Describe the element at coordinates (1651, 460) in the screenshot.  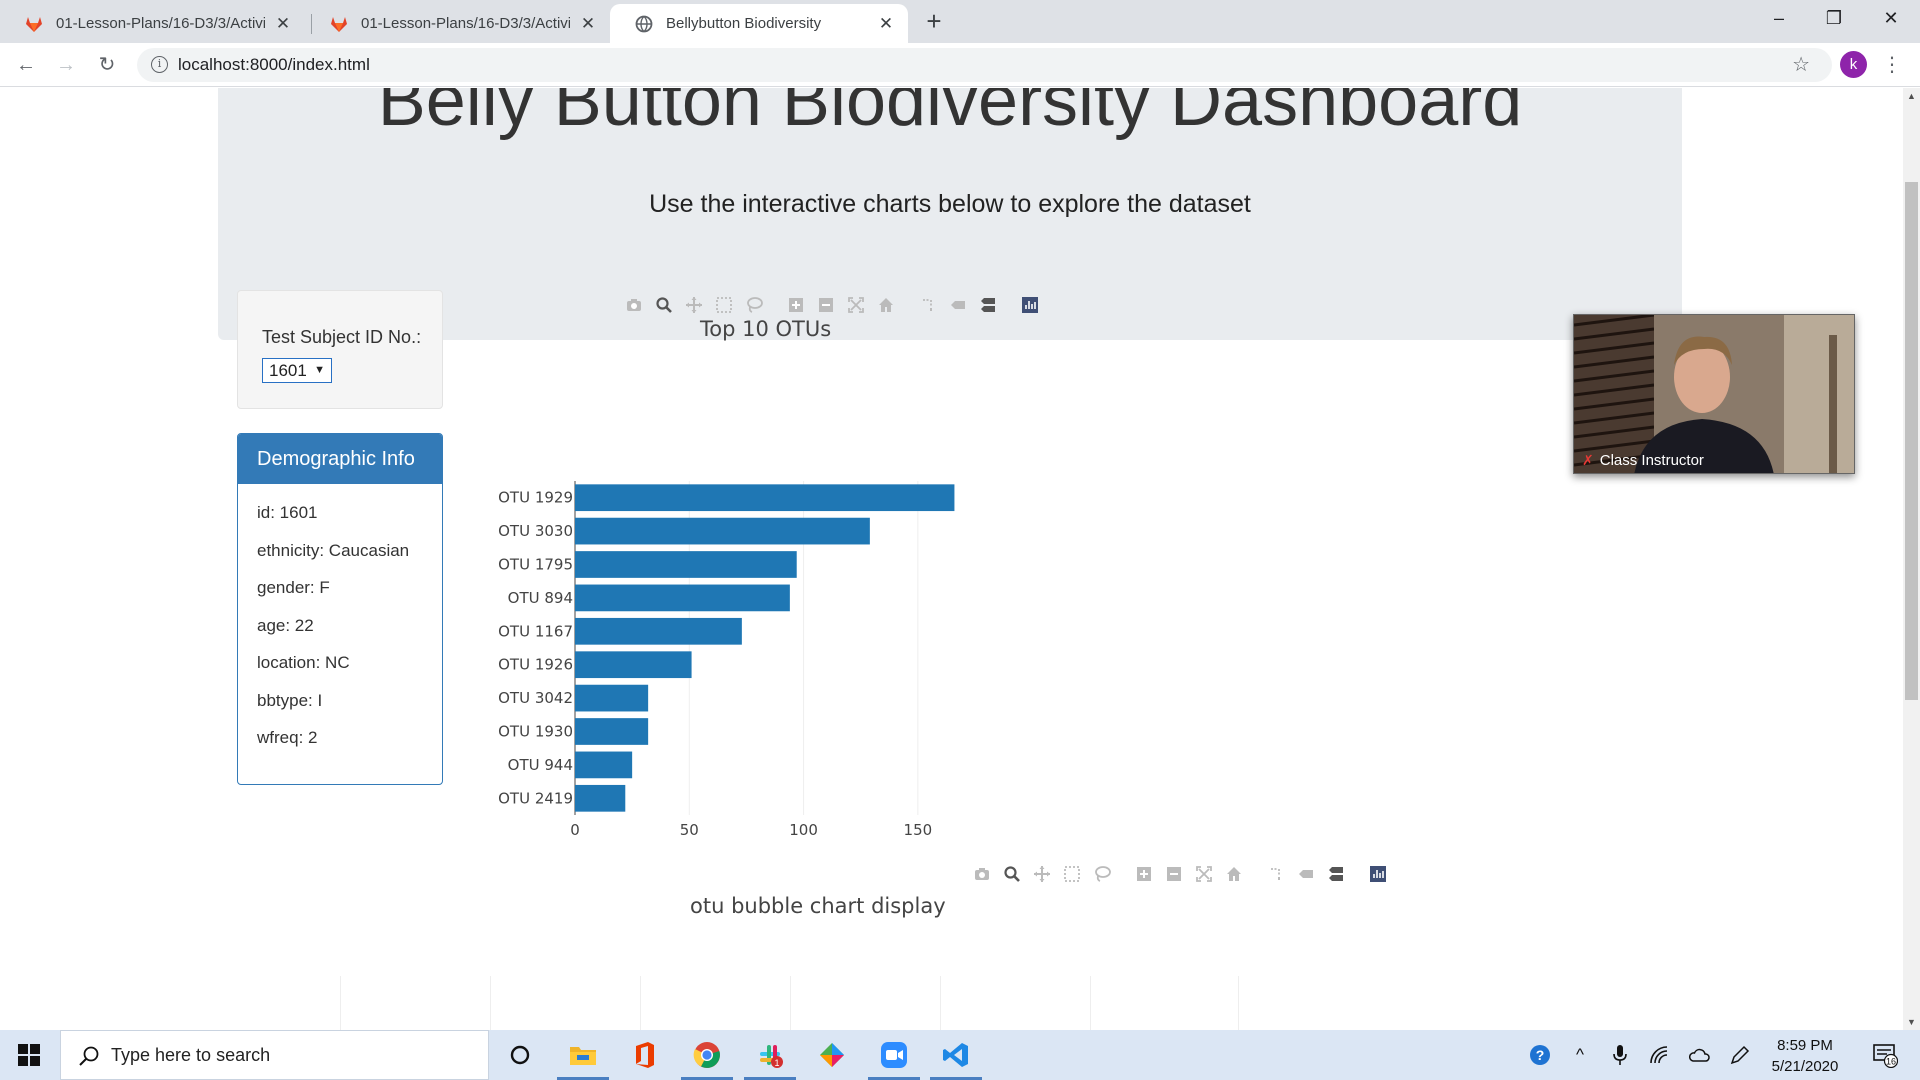
I see `participant-name: Class Instructor` at that location.